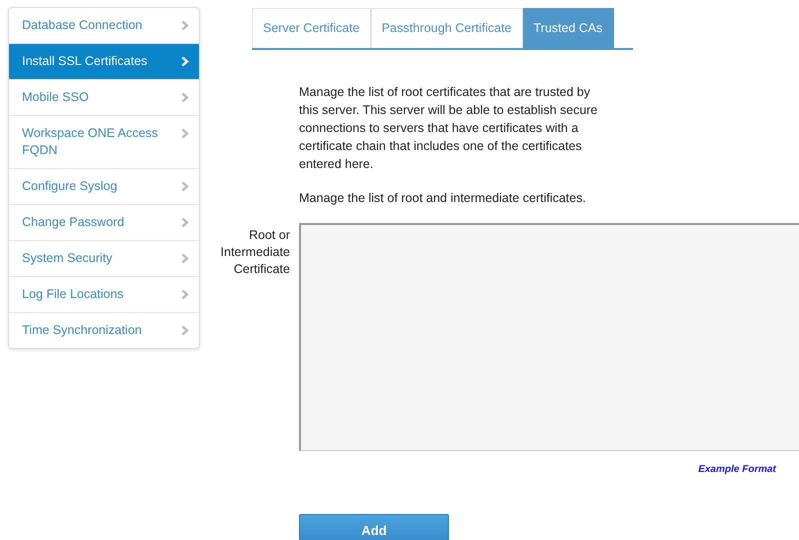  What do you see at coordinates (104, 295) in the screenshot?
I see `sidebar-item: Log File Locations` at bounding box center [104, 295].